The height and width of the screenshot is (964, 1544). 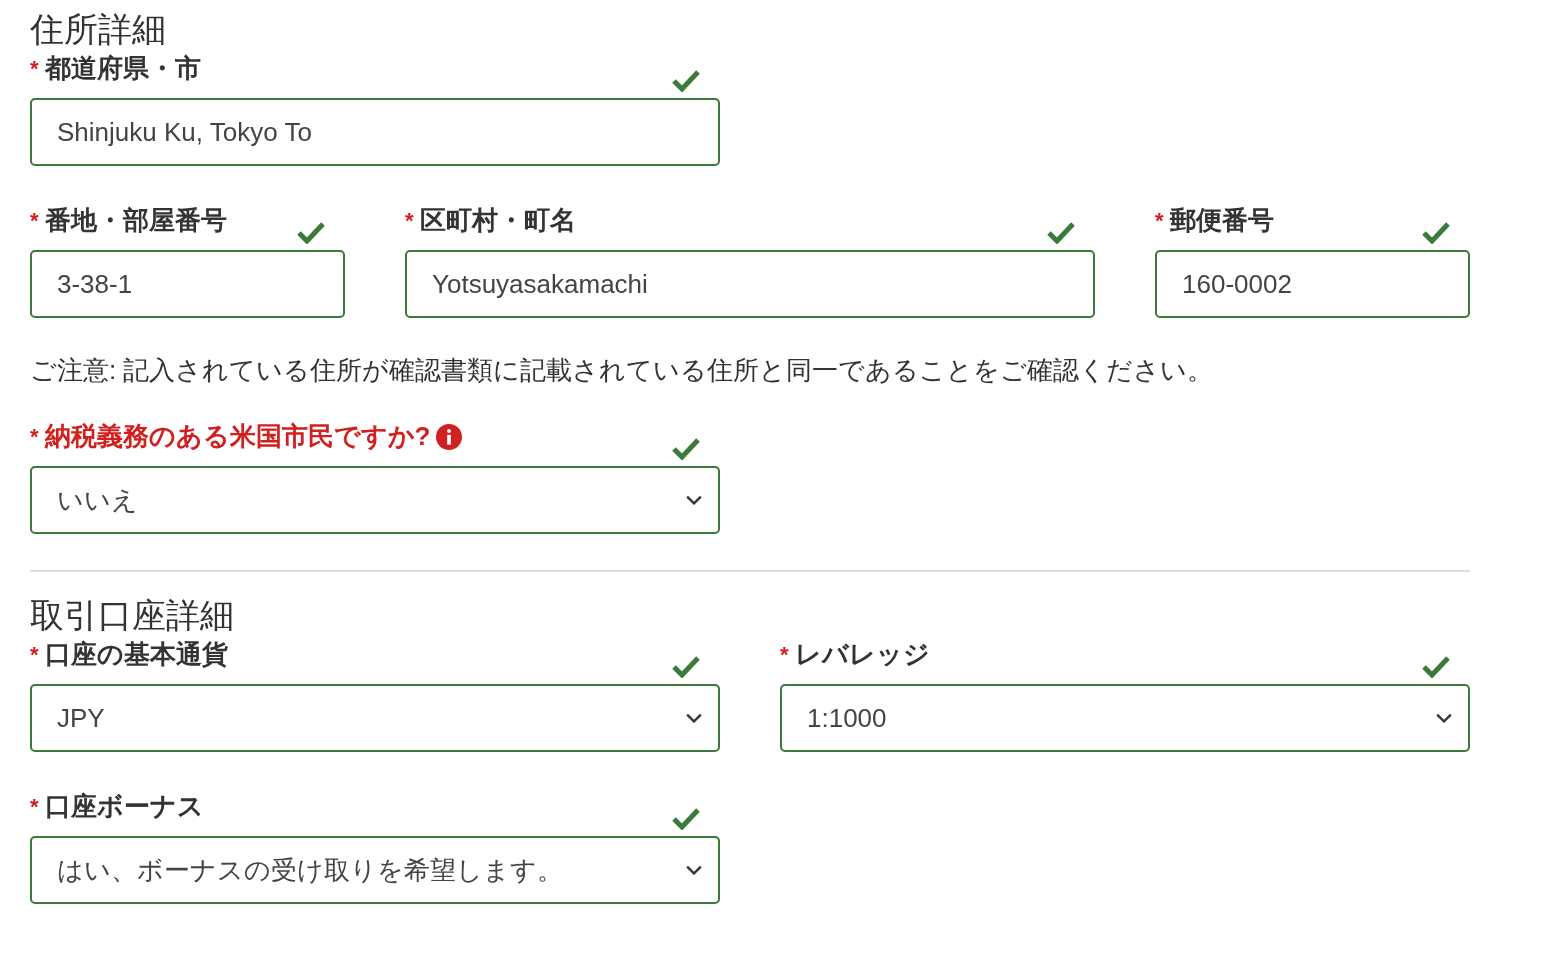 I want to click on select-field: いいえ, so click(x=375, y=500).